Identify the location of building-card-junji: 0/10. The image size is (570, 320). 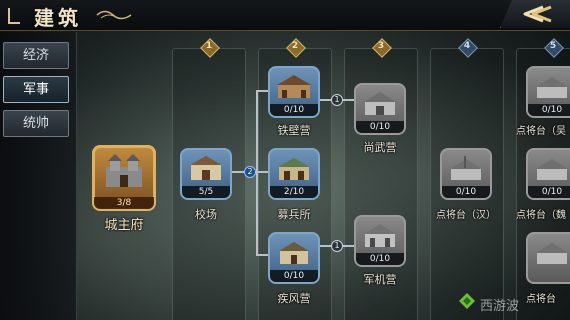
(380, 241).